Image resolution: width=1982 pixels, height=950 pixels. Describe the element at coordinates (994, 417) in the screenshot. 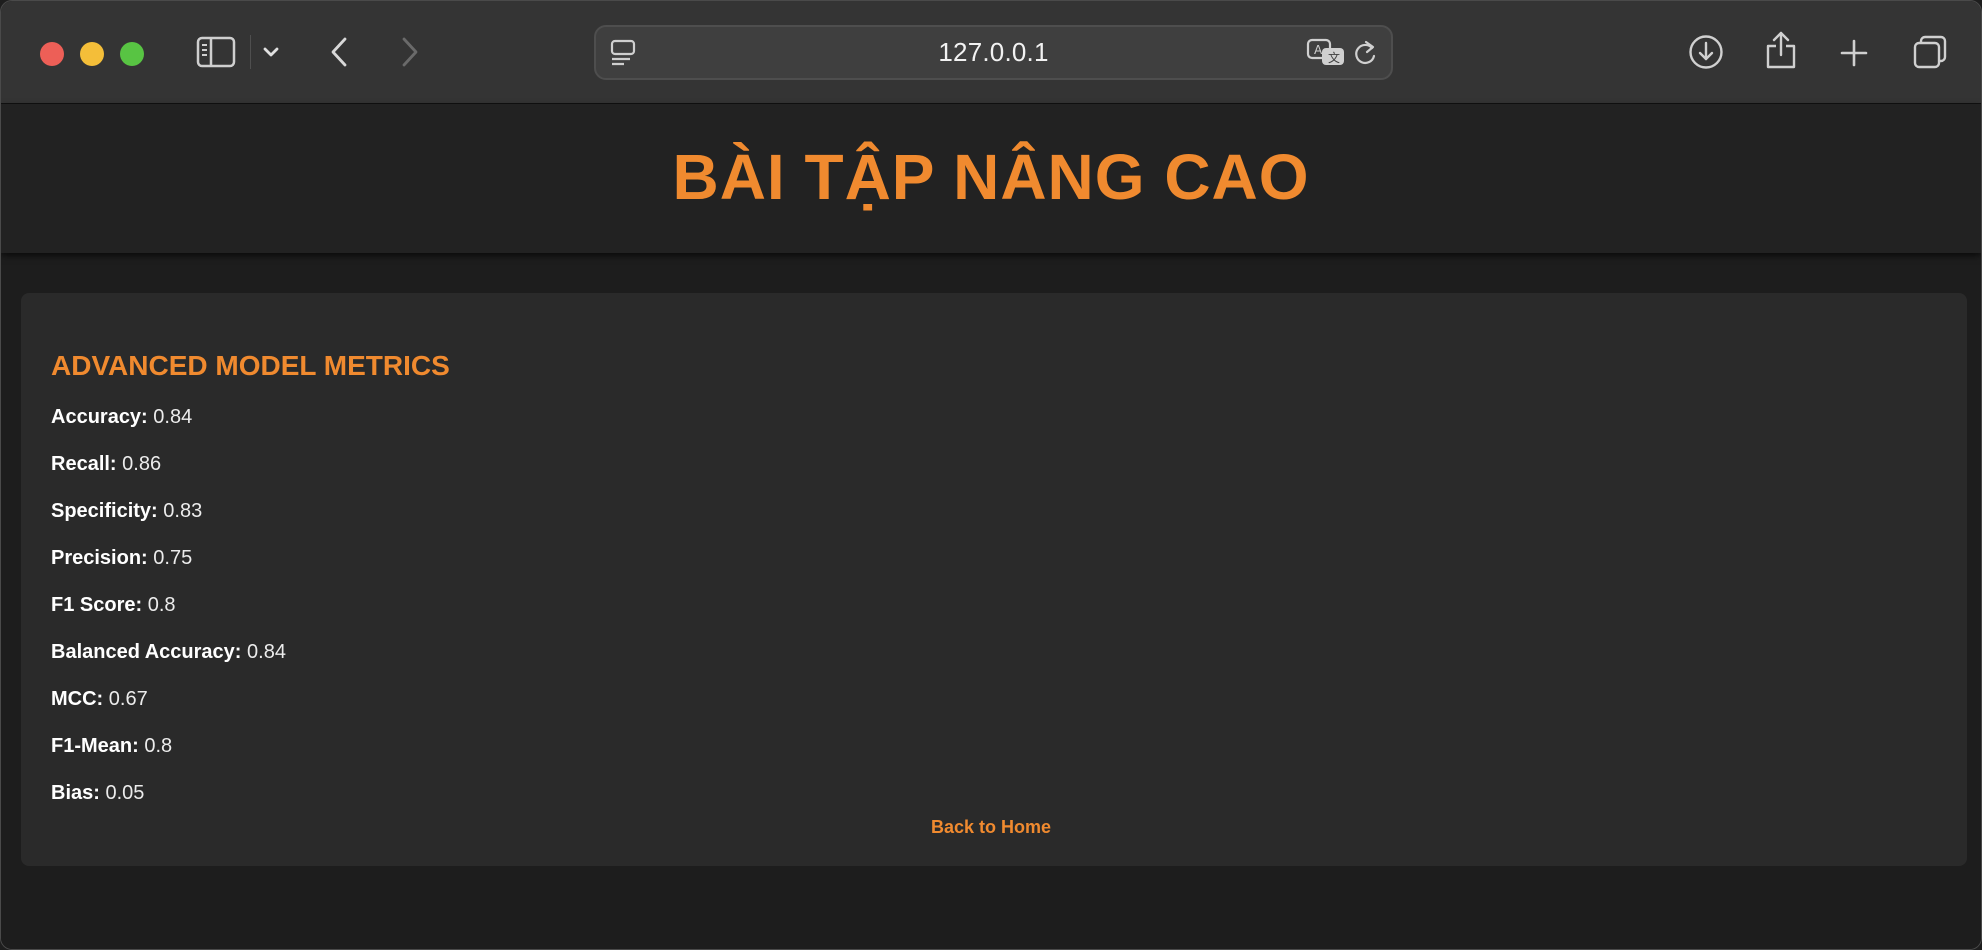

I see `metric-row: Accuracy: 0.84` at that location.